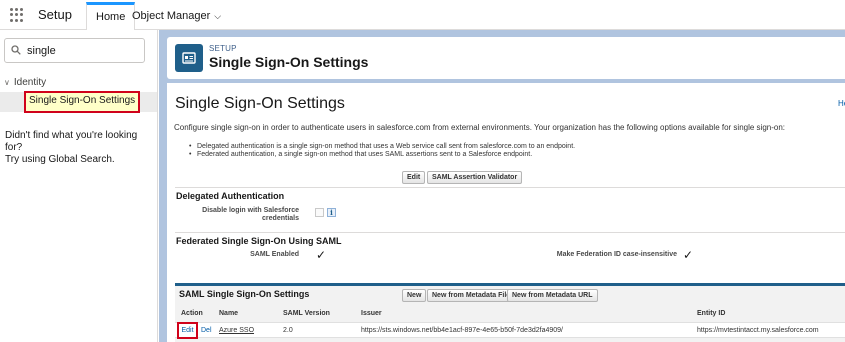 The width and height of the screenshot is (845, 342). What do you see at coordinates (274, 254) in the screenshot?
I see `saml-enabled-label: SAML Enabled` at bounding box center [274, 254].